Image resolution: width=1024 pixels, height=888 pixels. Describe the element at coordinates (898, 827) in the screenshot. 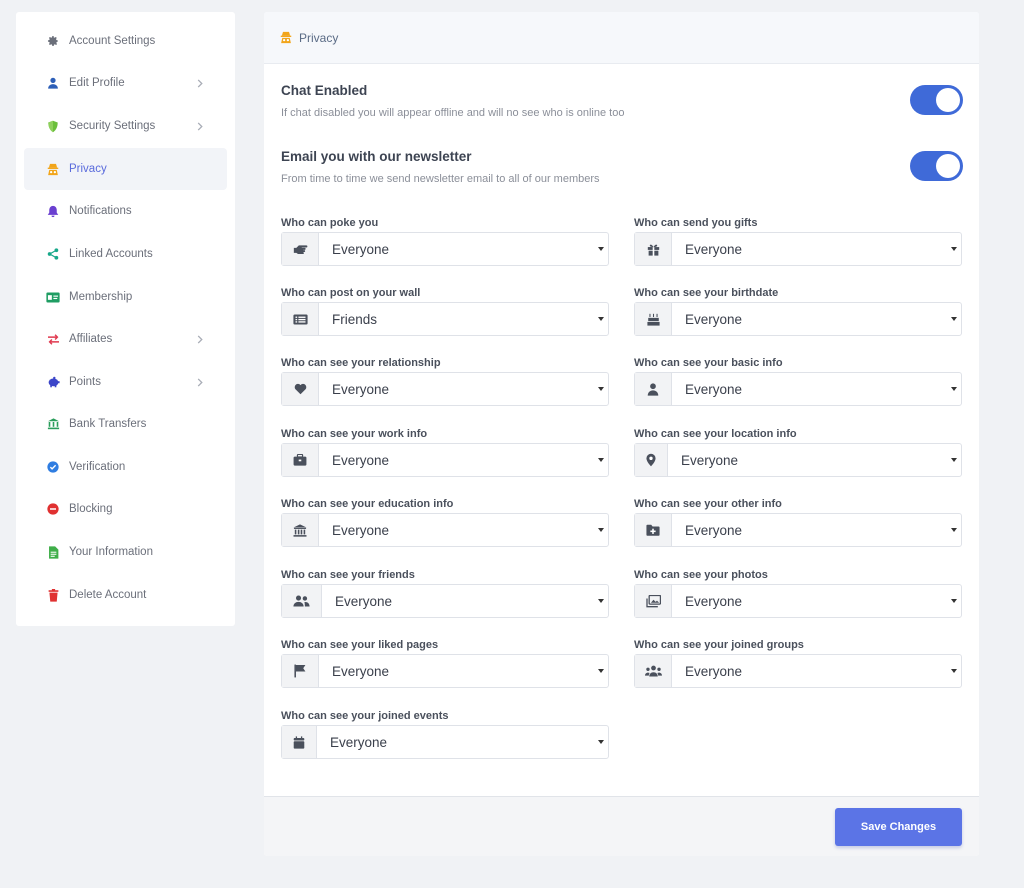

I see `save-changes-button: Save Changes` at that location.